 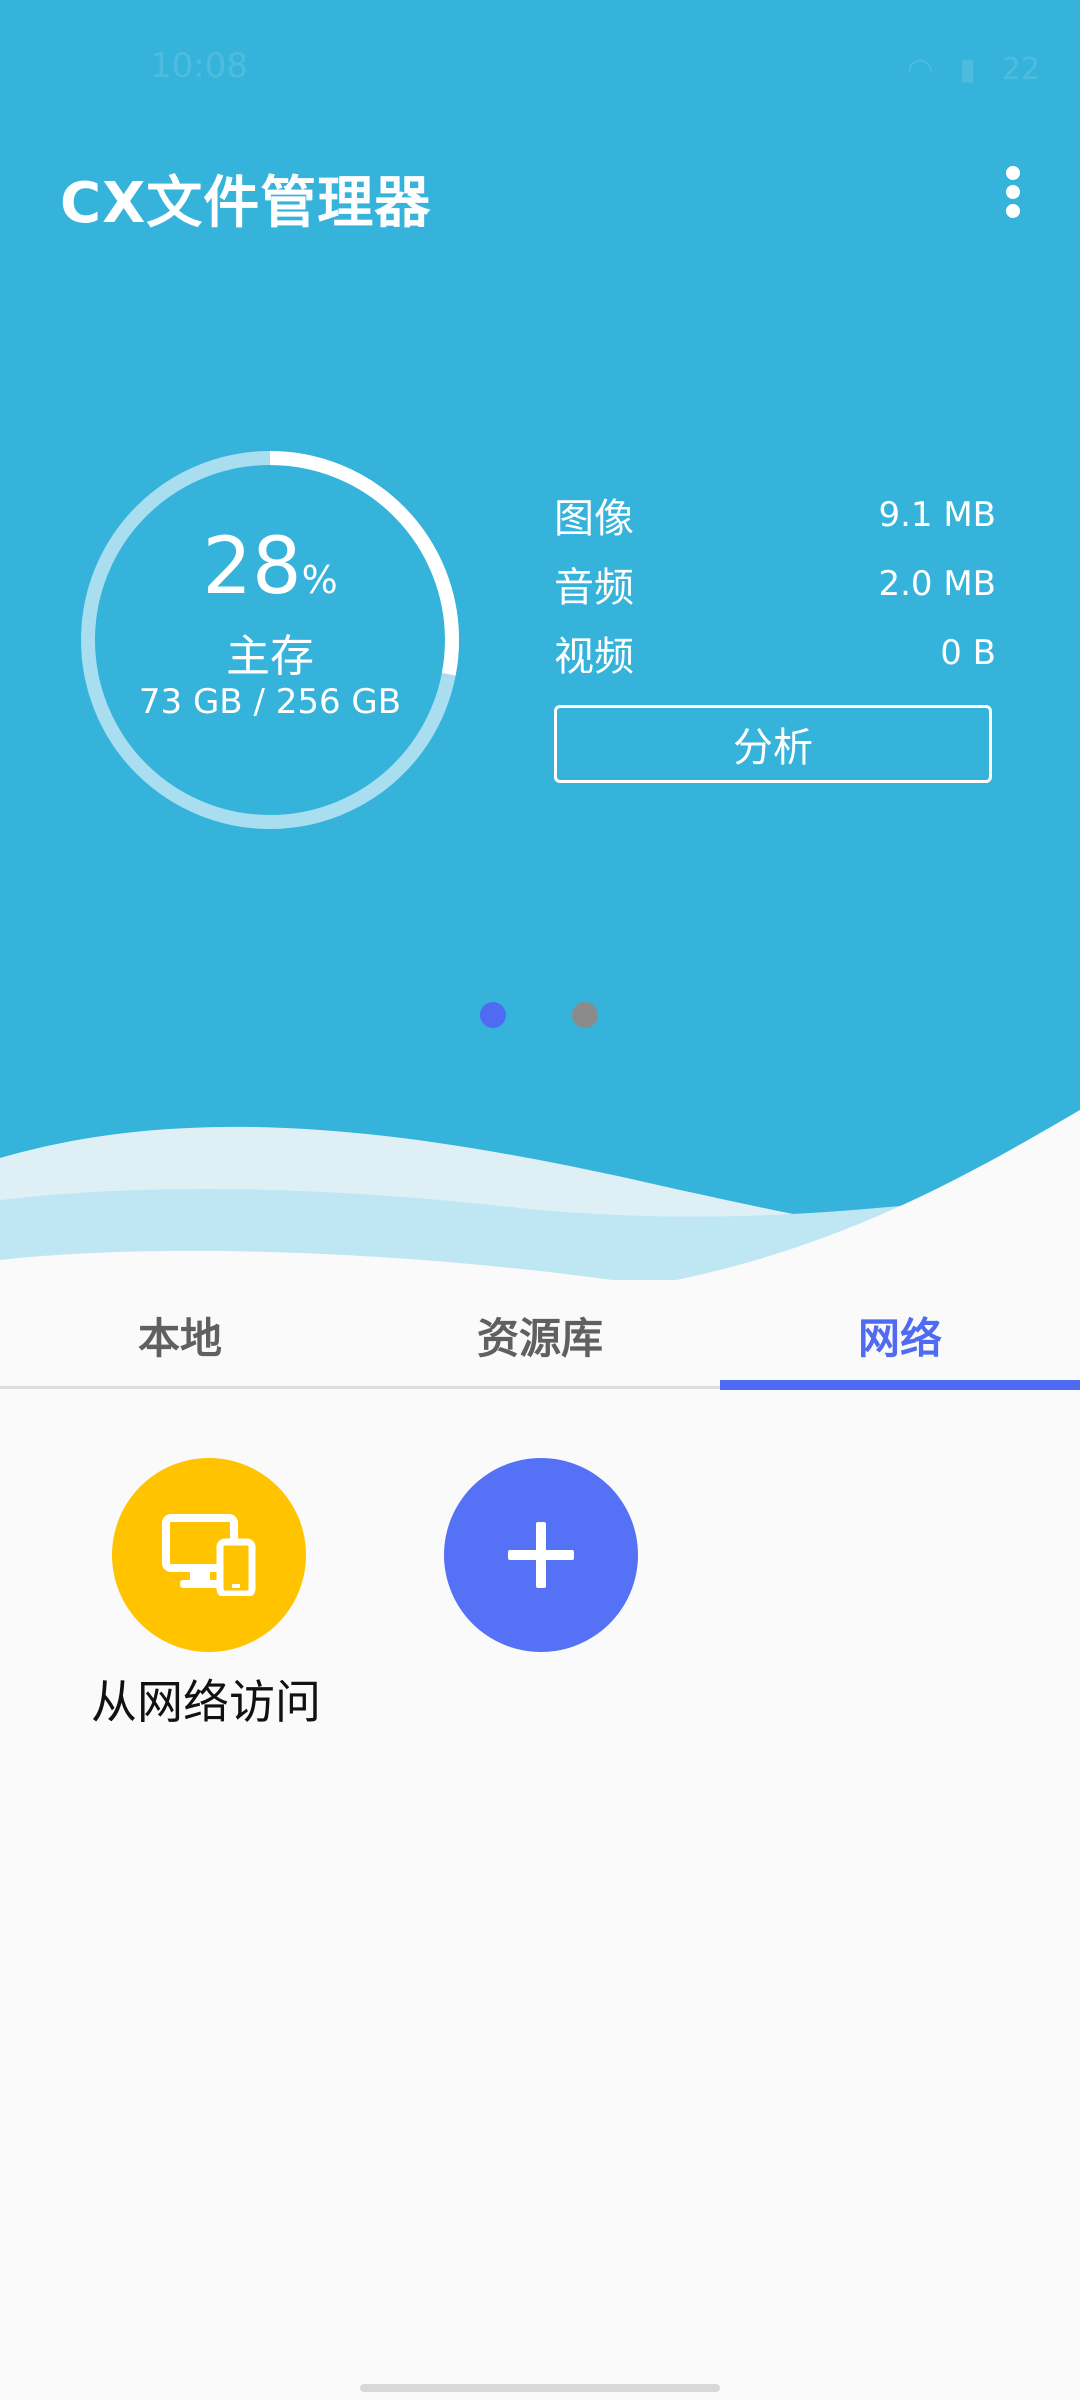 I want to click on page-dot-inactive, so click(x=585, y=1015).